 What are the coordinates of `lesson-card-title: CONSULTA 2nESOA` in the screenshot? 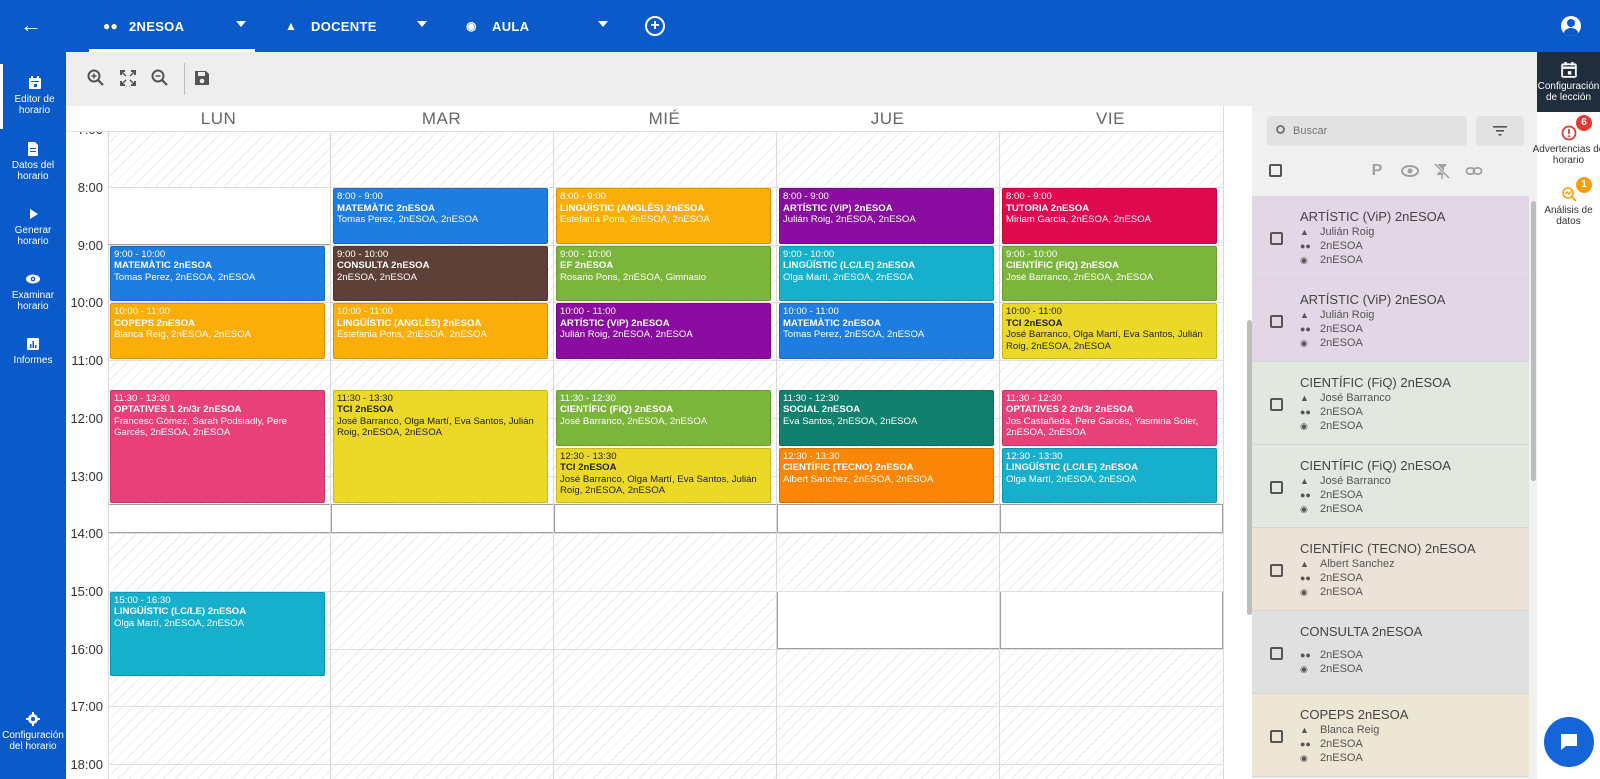 It's located at (1361, 631).